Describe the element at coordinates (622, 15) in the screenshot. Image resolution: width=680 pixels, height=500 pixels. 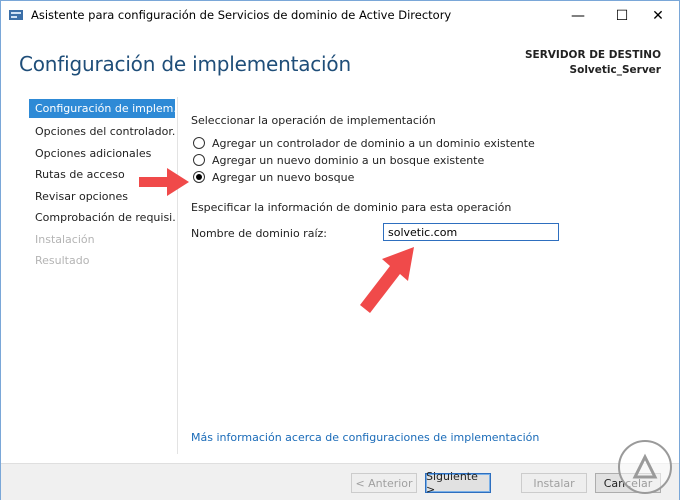
I see `maximize-icon: ☐` at that location.